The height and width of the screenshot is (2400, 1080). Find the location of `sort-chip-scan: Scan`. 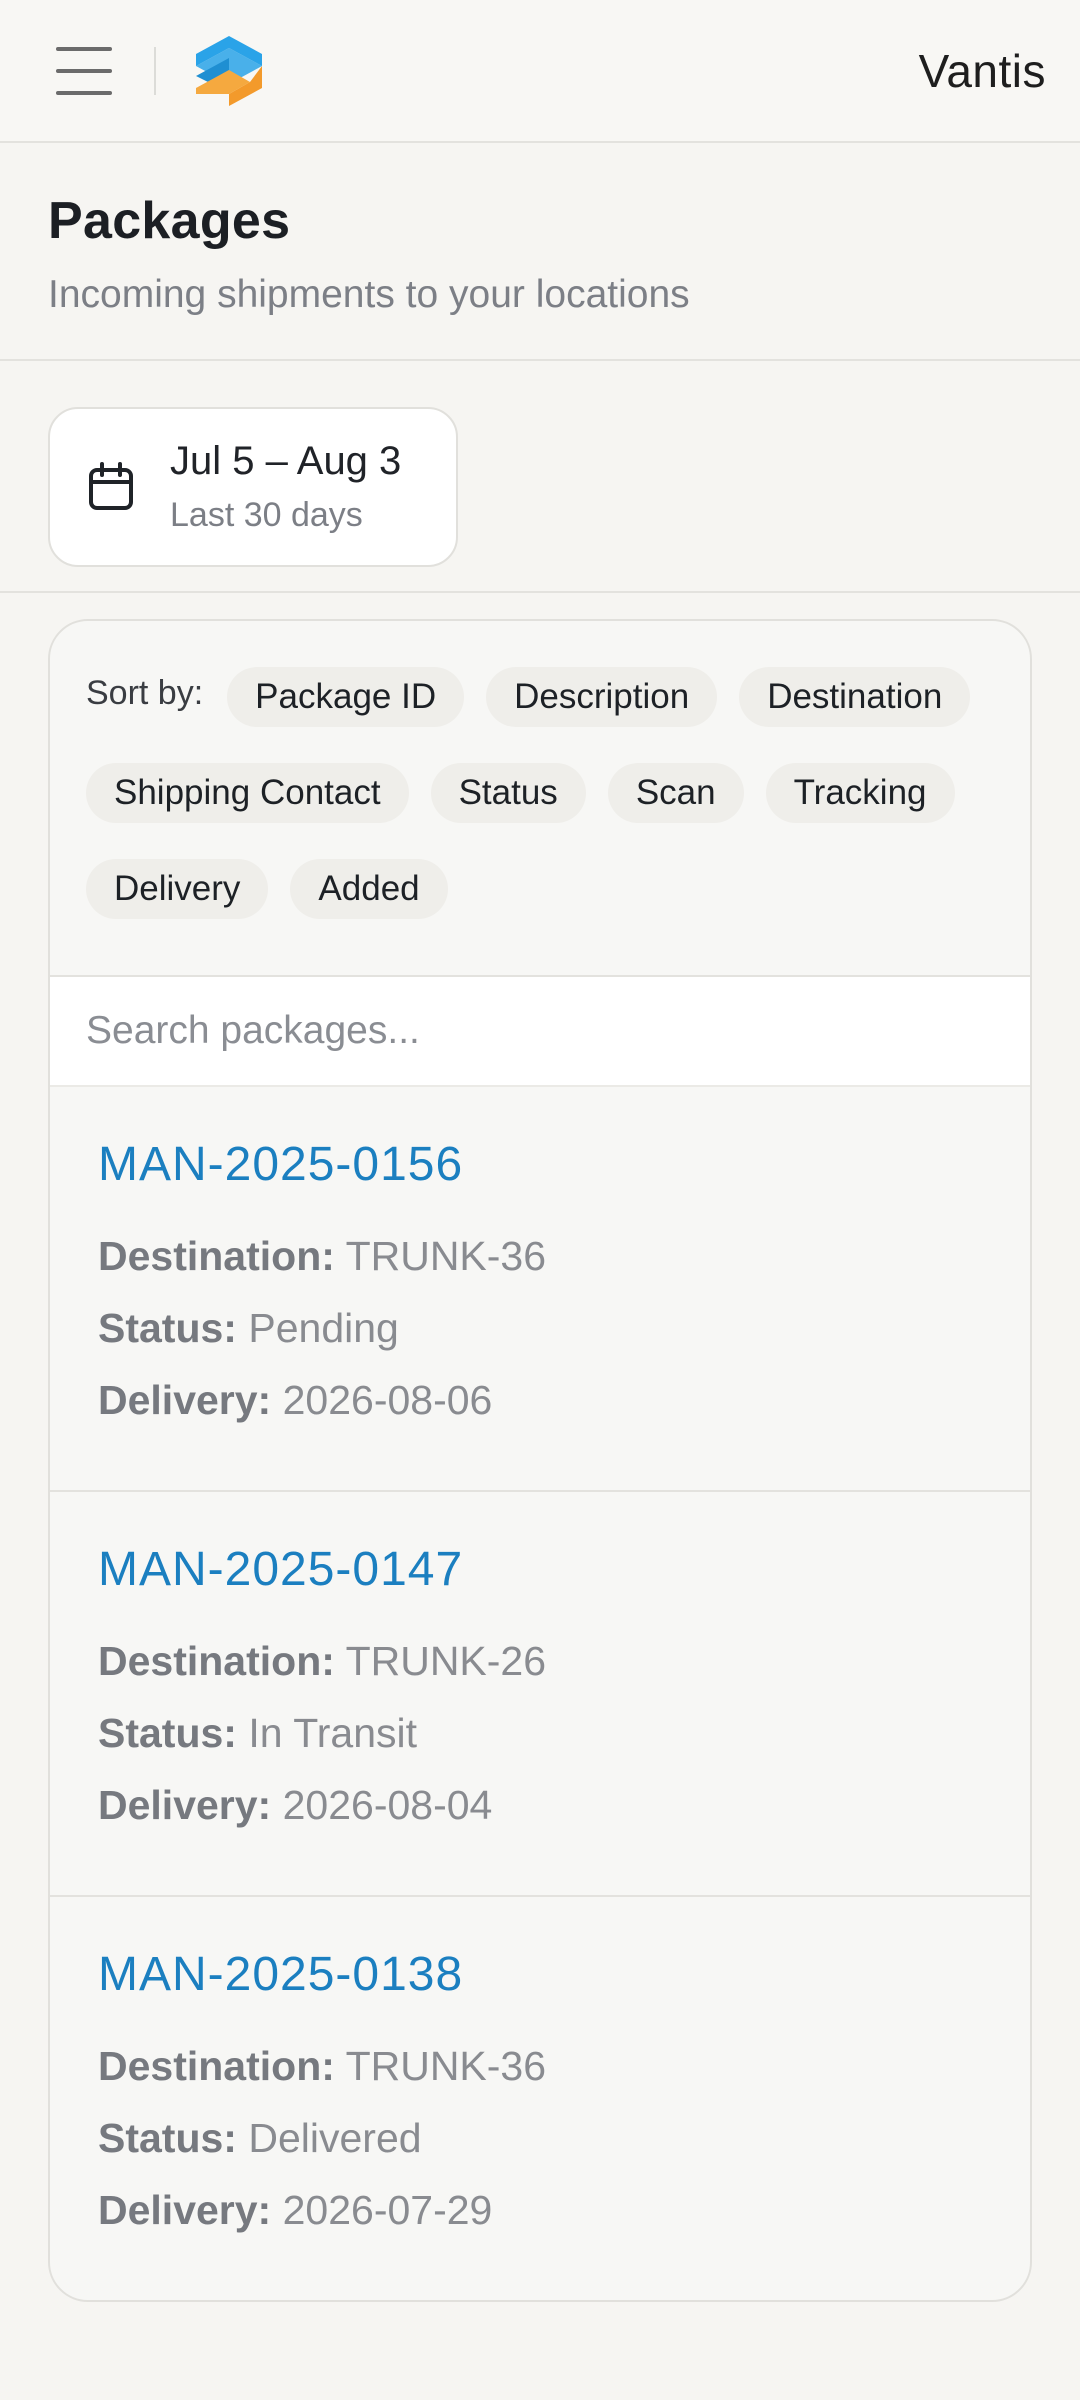

sort-chip-scan: Scan is located at coordinates (675, 793).